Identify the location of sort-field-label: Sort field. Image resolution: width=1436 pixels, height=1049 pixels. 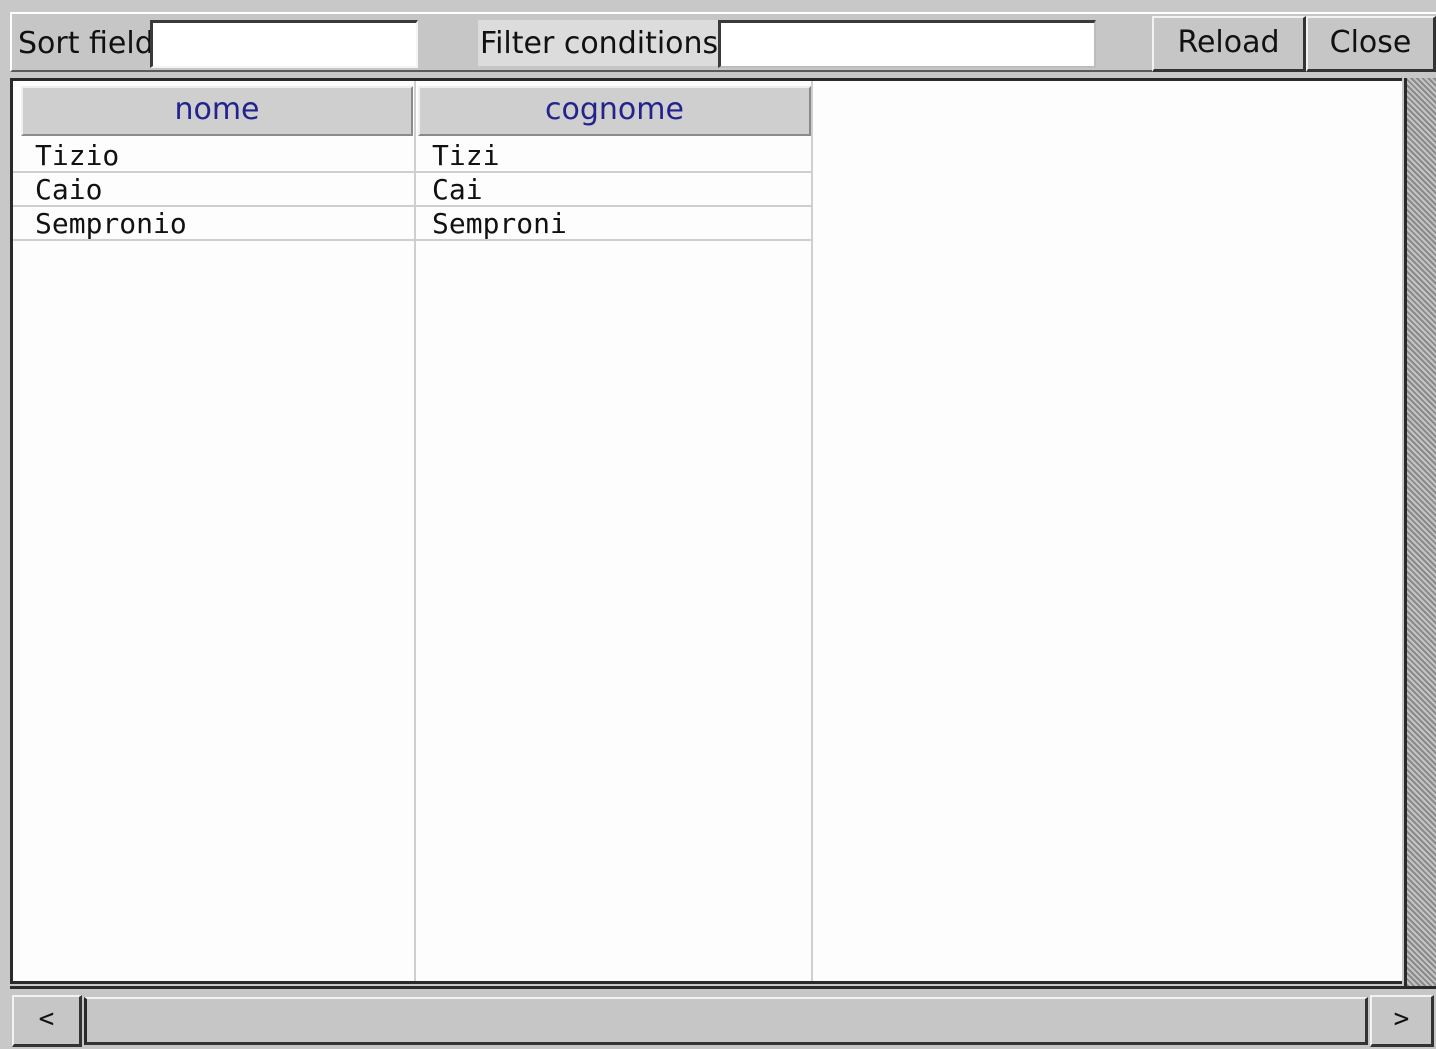
(86, 43).